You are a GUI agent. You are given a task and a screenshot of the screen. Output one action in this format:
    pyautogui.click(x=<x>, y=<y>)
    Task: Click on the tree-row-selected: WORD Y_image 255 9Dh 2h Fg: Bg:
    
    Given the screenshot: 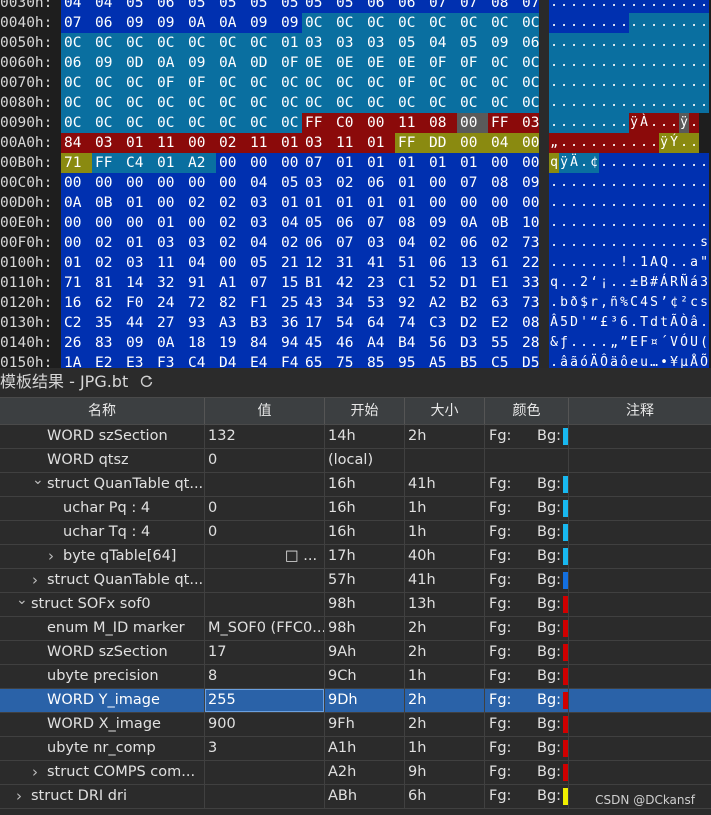 What is the action you would take?
    pyautogui.click(x=355, y=701)
    